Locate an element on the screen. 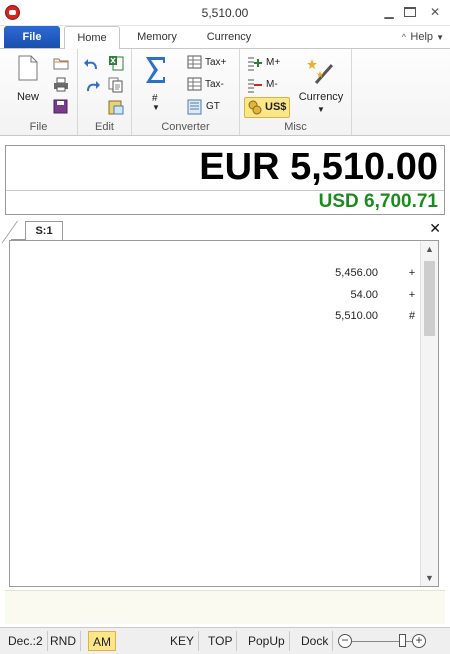 Image resolution: width=450 pixels, height=654 pixels. redo-icon is located at coordinates (92, 86).